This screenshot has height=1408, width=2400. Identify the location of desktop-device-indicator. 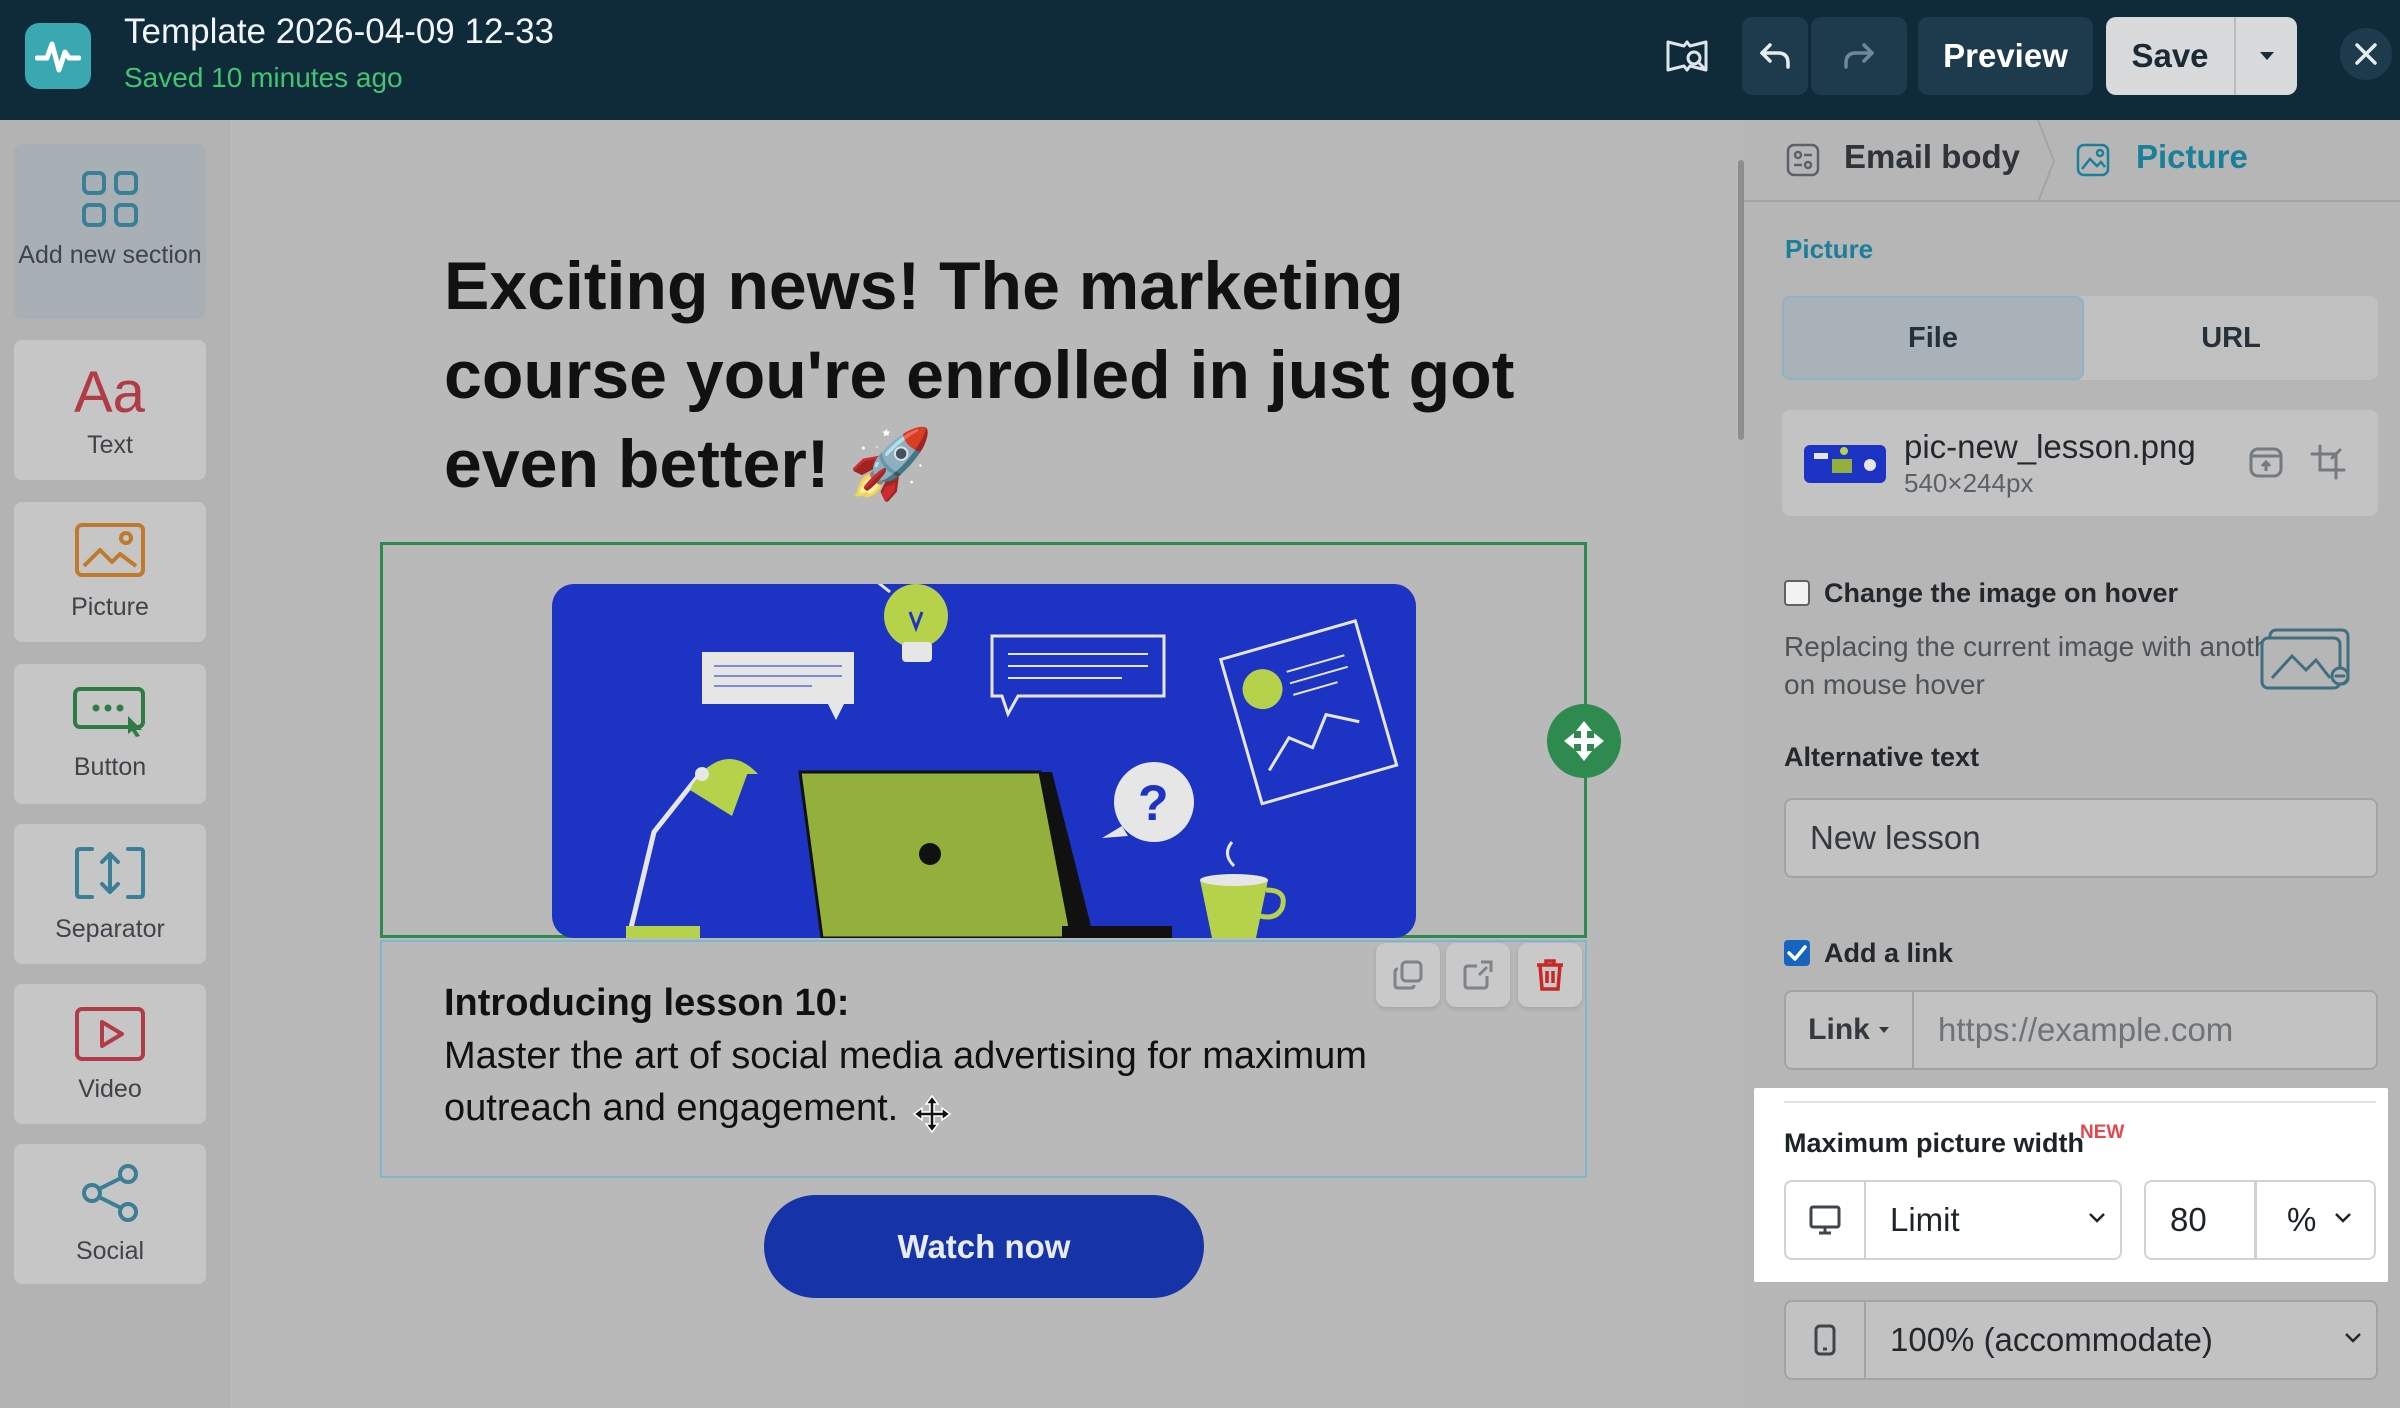
(1825, 1220).